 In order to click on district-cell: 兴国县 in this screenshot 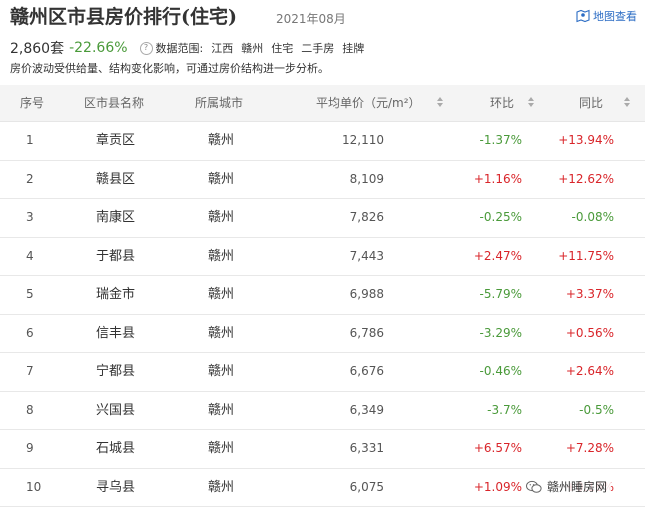, I will do `click(115, 410)`.